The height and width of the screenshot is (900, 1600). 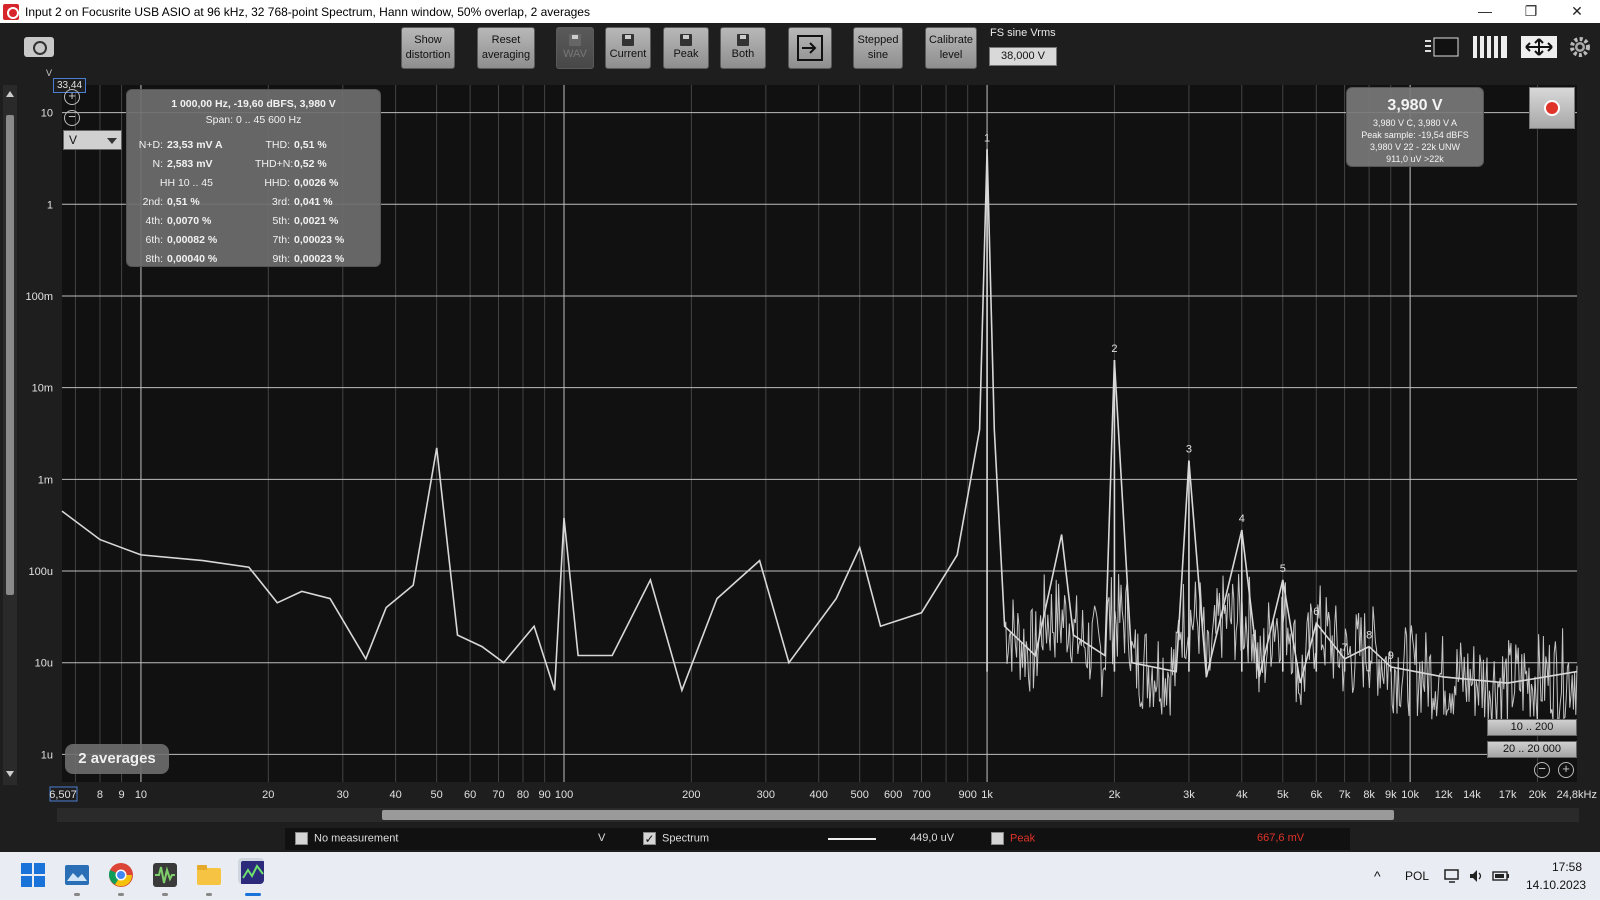 What do you see at coordinates (41, 572) in the screenshot?
I see `y-tick-label: 100u` at bounding box center [41, 572].